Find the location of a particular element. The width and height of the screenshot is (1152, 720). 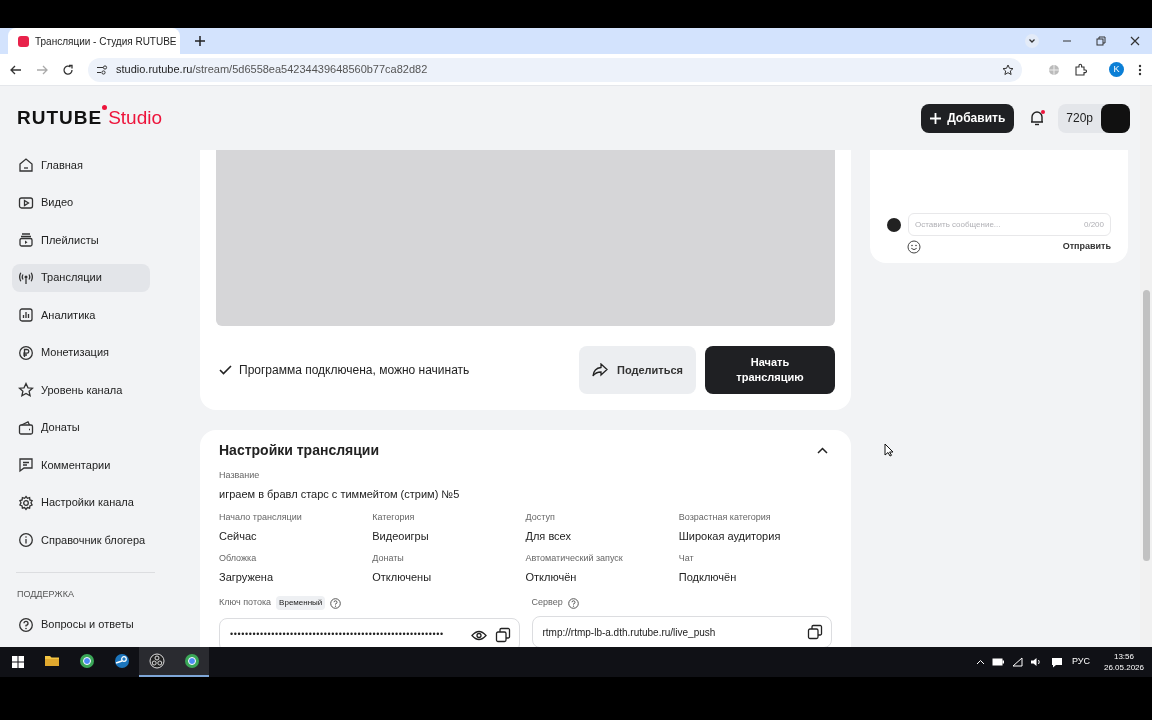

user-avatar is located at coordinates (894, 224).